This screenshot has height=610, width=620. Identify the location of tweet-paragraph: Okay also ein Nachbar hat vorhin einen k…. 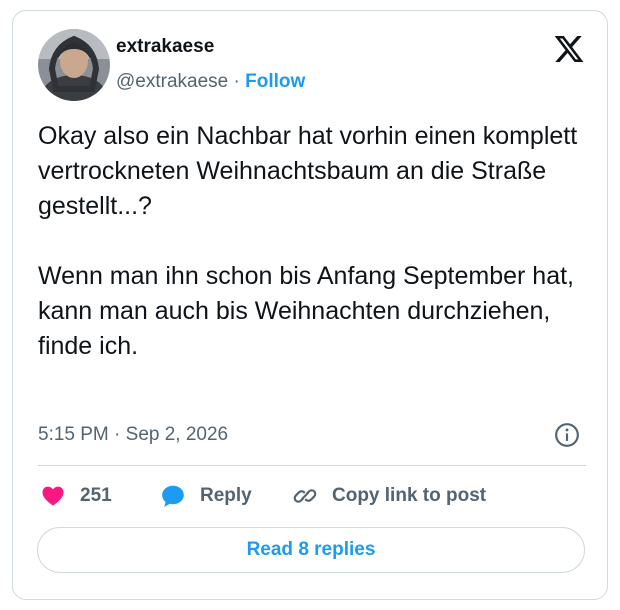
(308, 171).